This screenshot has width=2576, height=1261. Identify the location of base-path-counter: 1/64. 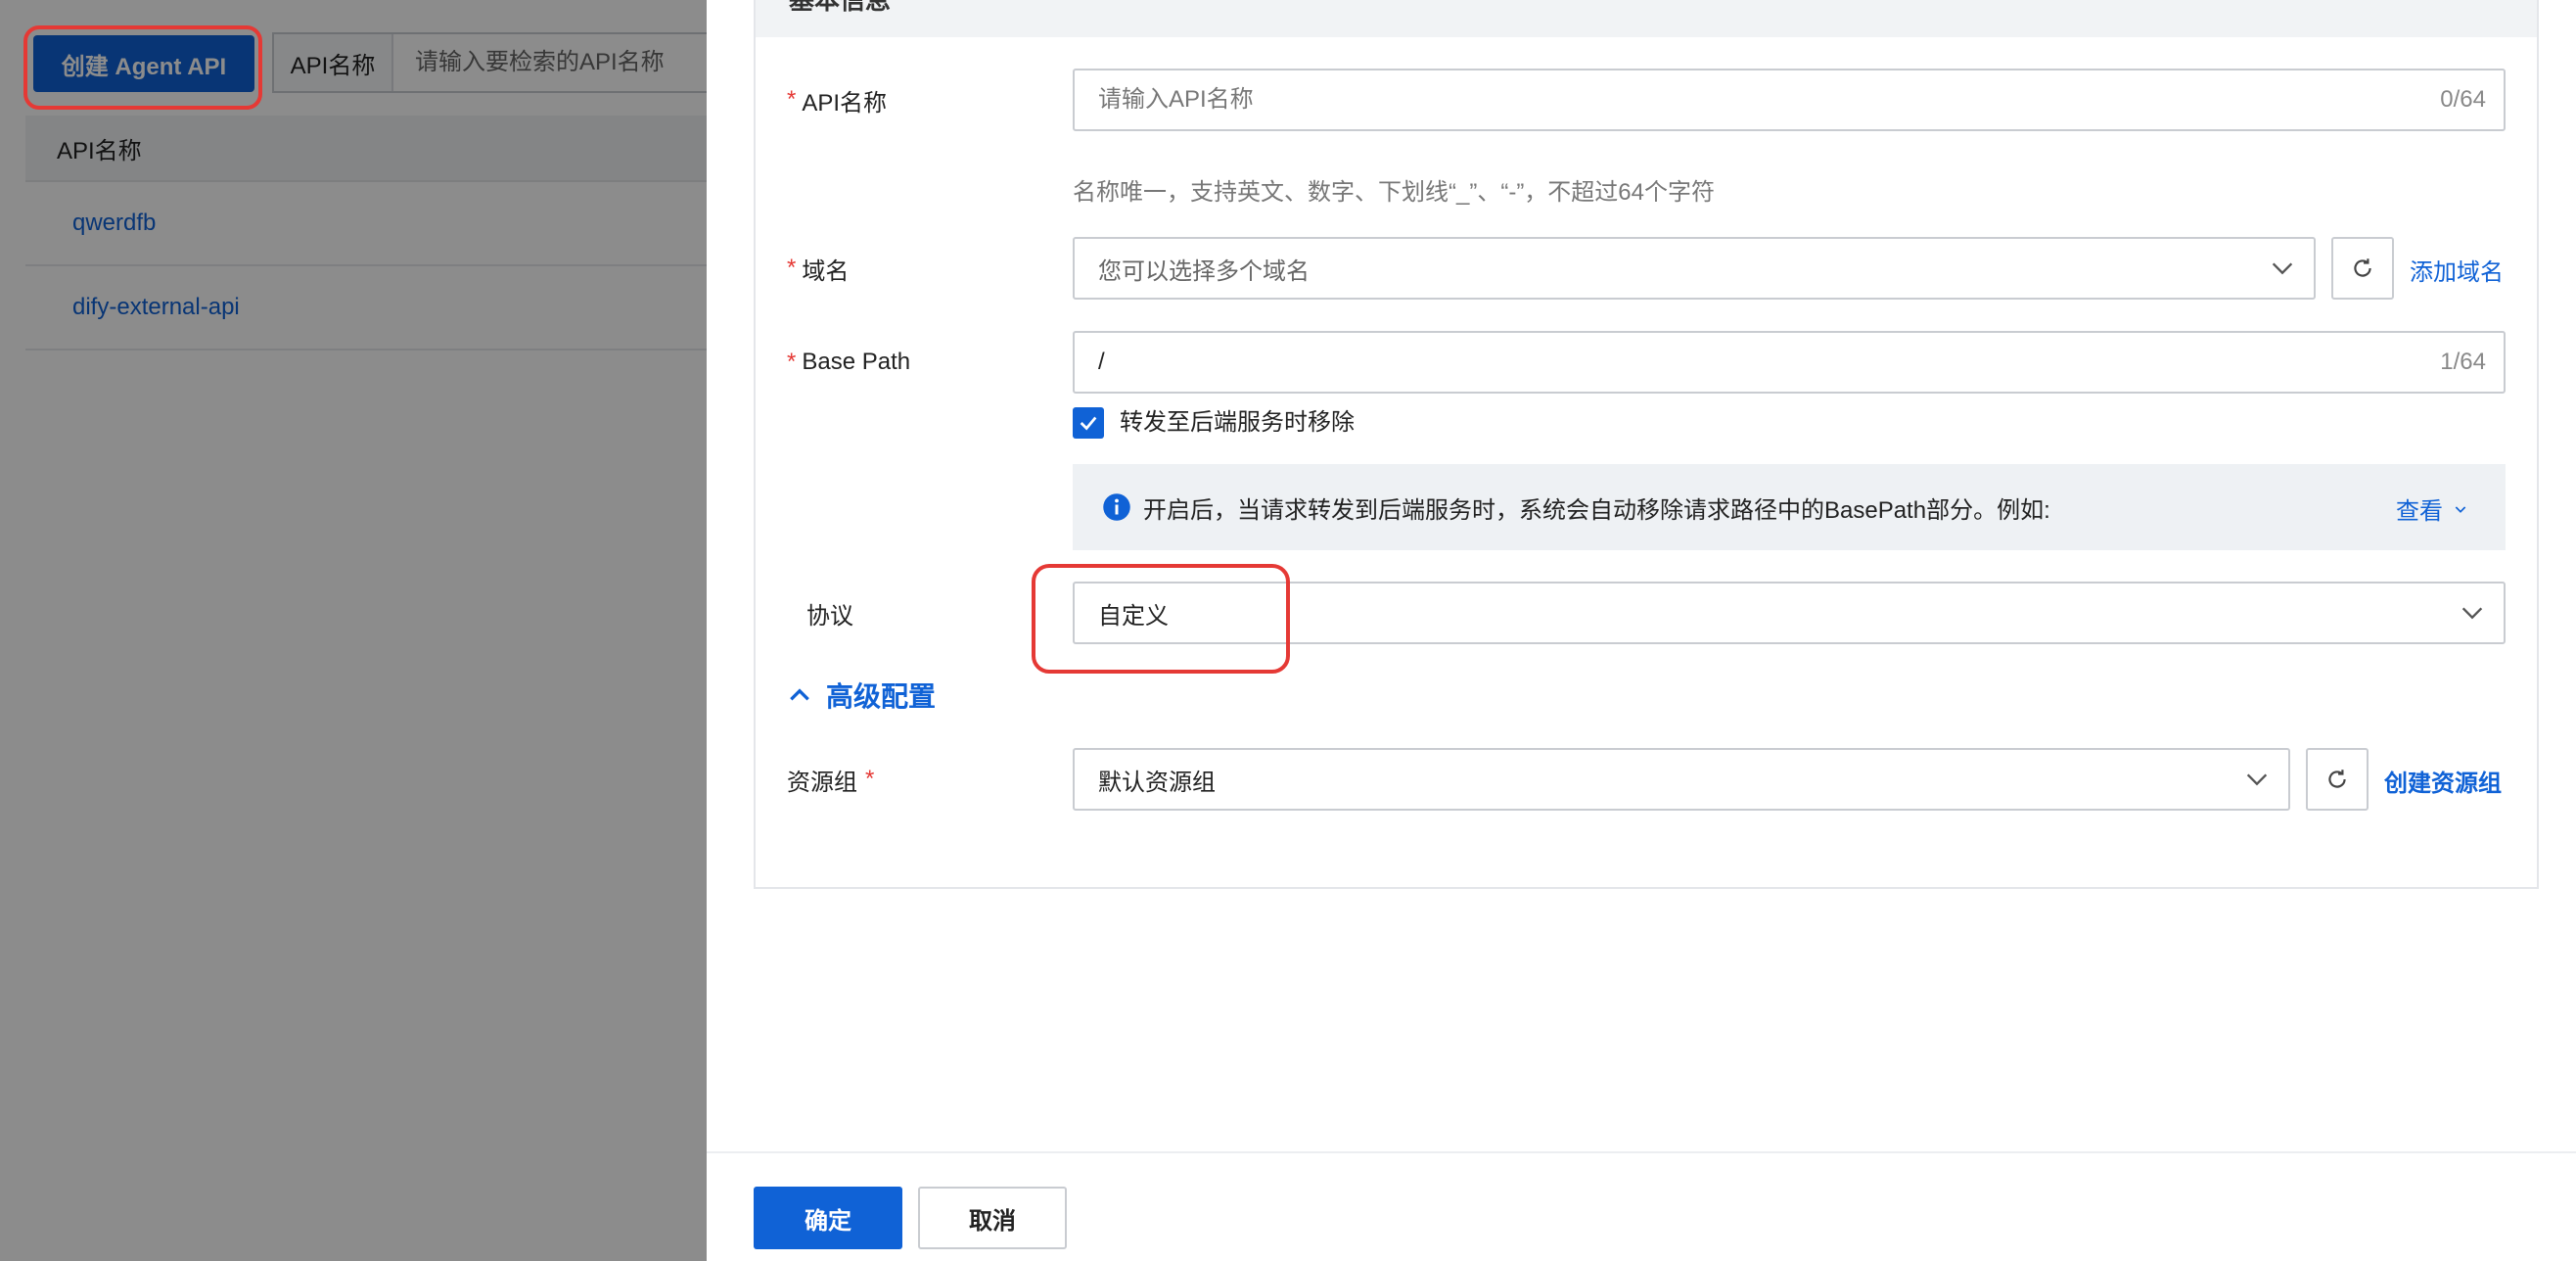
(2463, 362).